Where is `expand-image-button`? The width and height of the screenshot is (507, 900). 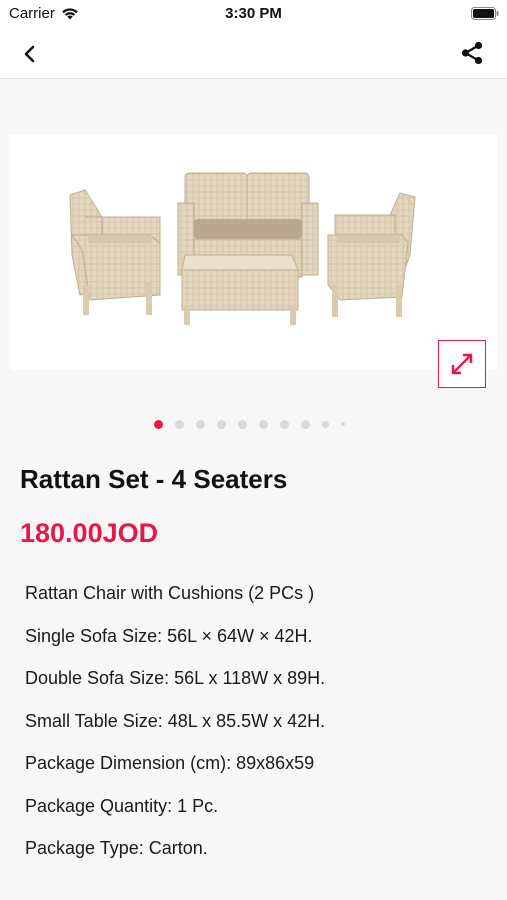 expand-image-button is located at coordinates (462, 364).